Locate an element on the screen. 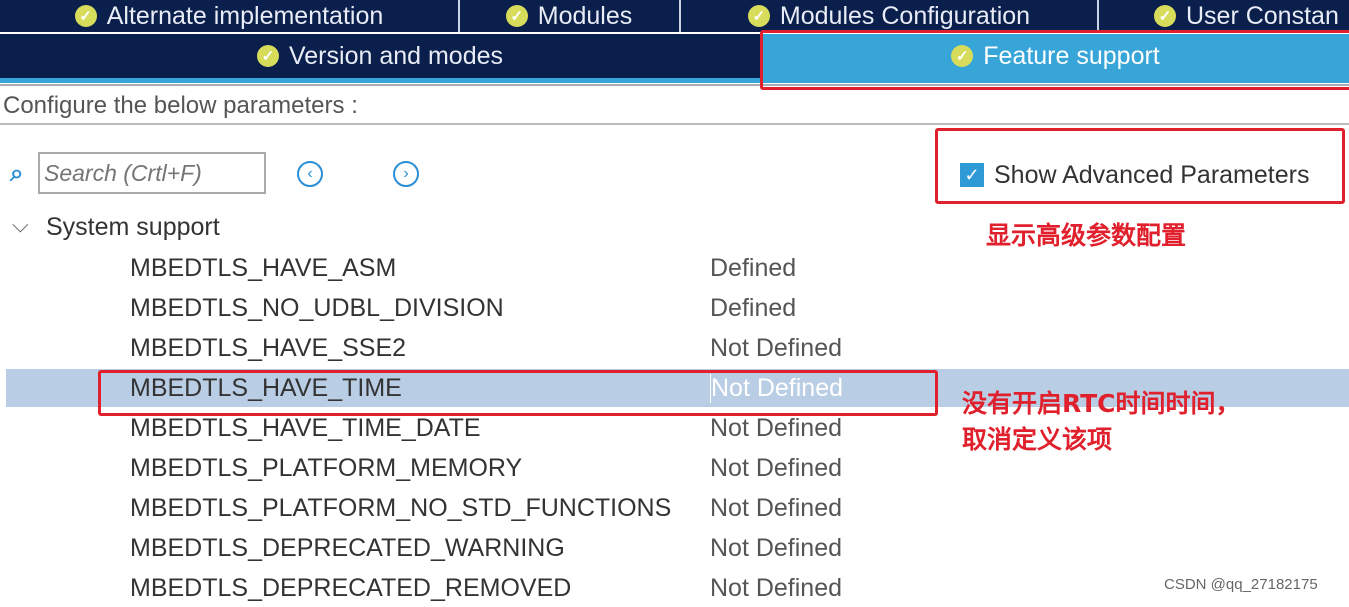 Image resolution: width=1349 pixels, height=607 pixels. tab-modules-configuration: ✓ Modules Configuration is located at coordinates (890, 16).